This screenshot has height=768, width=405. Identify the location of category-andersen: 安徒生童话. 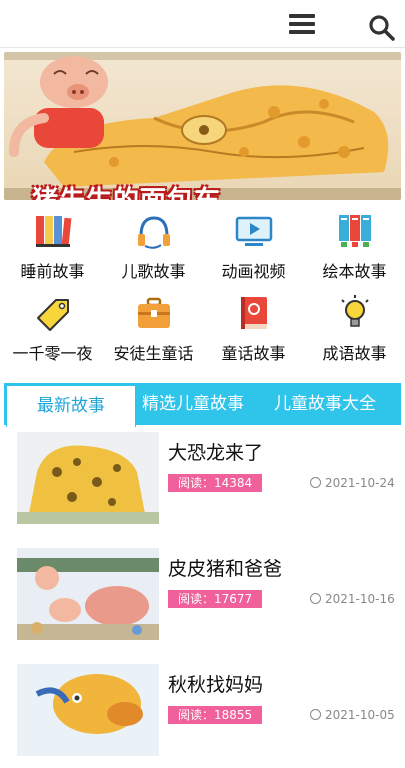
(153, 328).